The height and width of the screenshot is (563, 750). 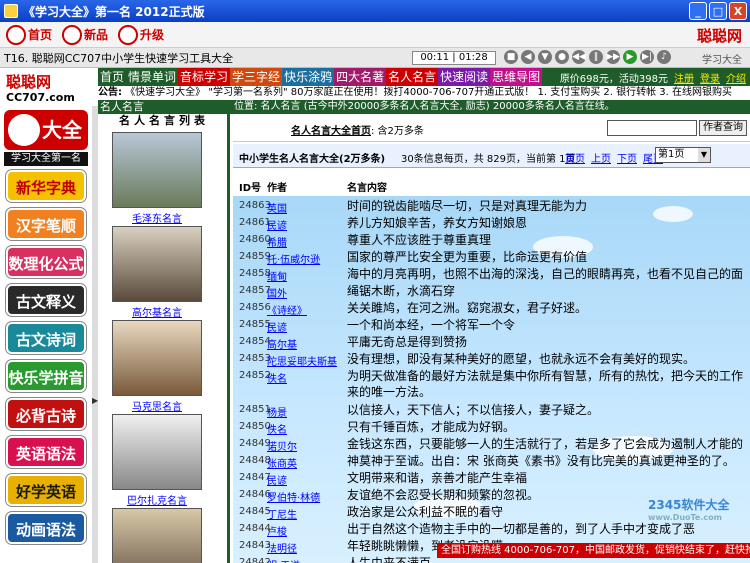 I want to click on nav-english-grammar: 英语语法, so click(x=46, y=452).